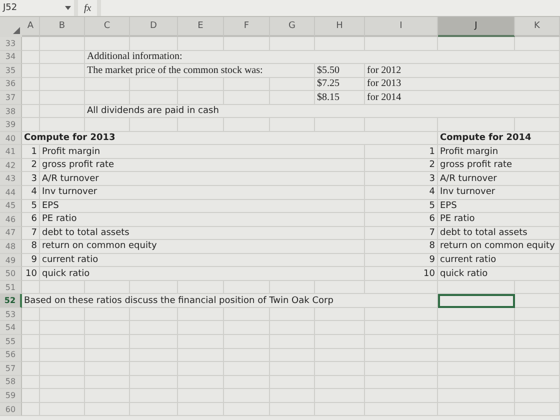 The image size is (560, 420). I want to click on column-header: A, so click(31, 27).